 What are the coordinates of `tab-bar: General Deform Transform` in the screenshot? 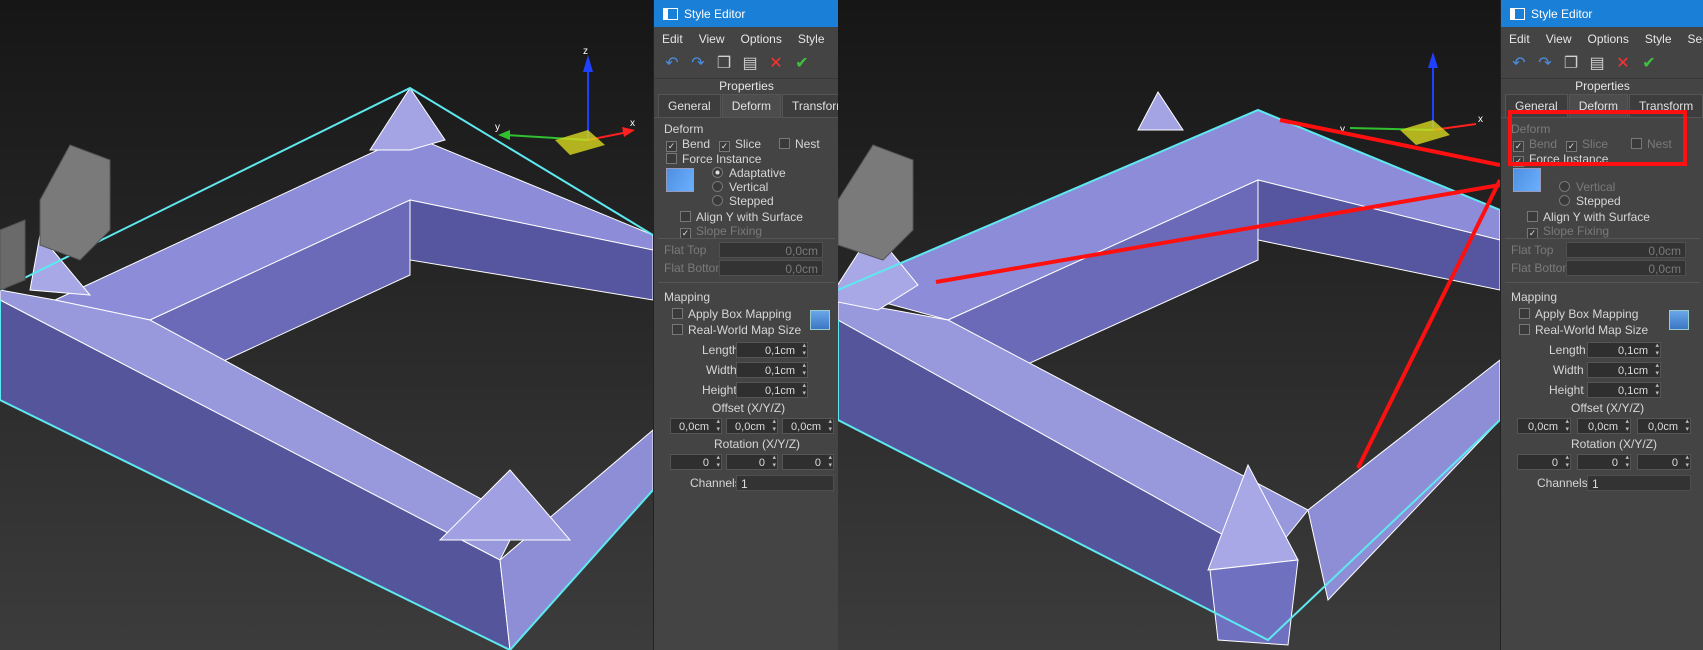 It's located at (746, 106).